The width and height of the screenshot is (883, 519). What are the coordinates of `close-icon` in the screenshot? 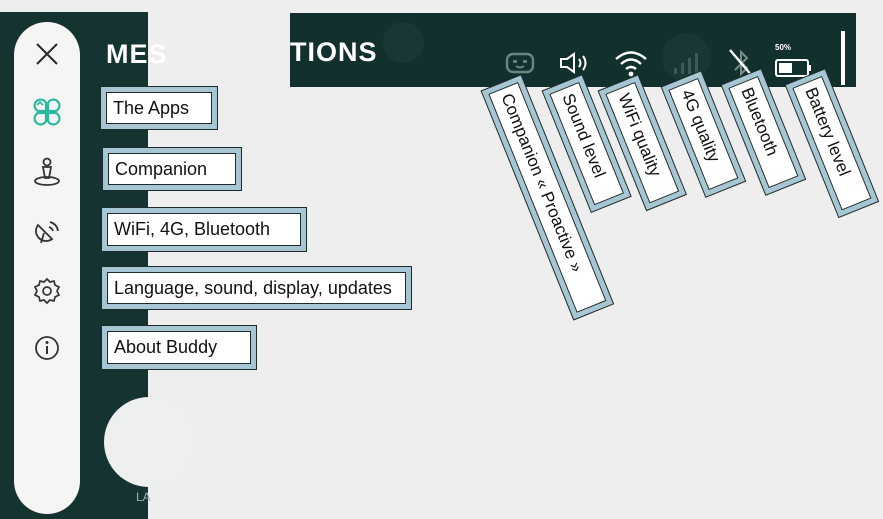 It's located at (47, 54).